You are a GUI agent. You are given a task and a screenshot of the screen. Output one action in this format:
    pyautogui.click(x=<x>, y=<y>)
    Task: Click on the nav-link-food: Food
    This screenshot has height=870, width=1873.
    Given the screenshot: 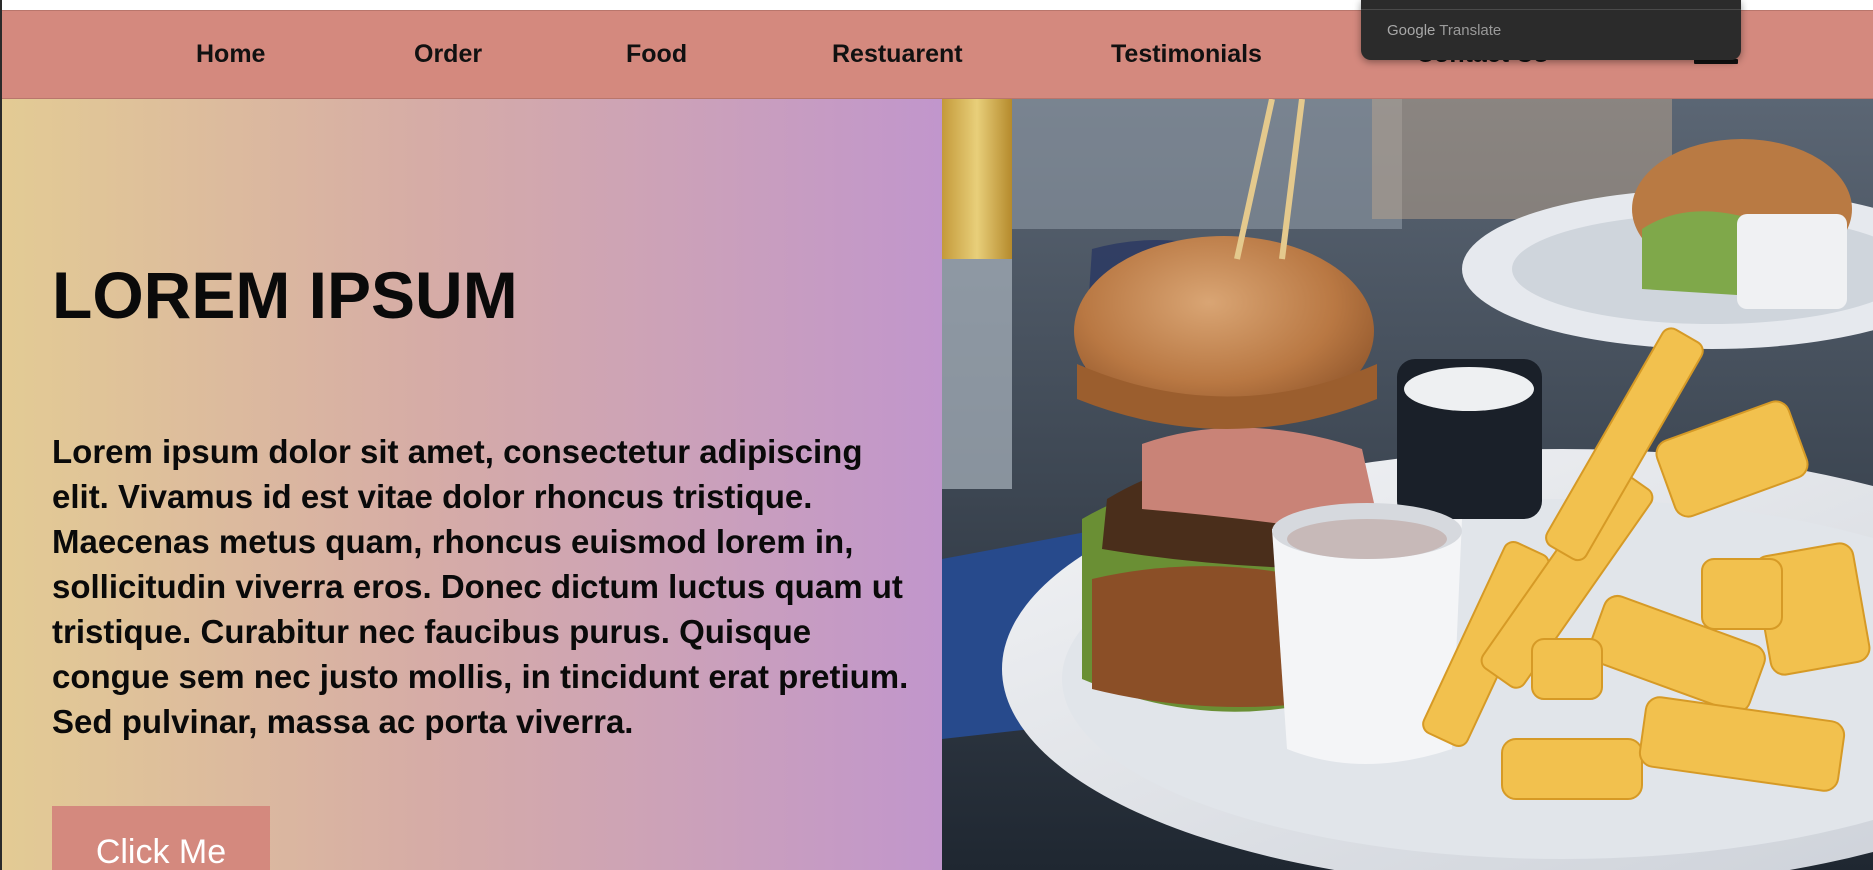 What is the action you would take?
    pyautogui.click(x=656, y=54)
    